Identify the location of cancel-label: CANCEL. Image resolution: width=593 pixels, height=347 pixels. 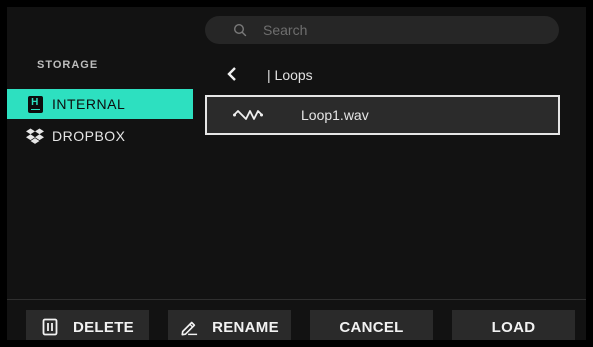
(371, 327).